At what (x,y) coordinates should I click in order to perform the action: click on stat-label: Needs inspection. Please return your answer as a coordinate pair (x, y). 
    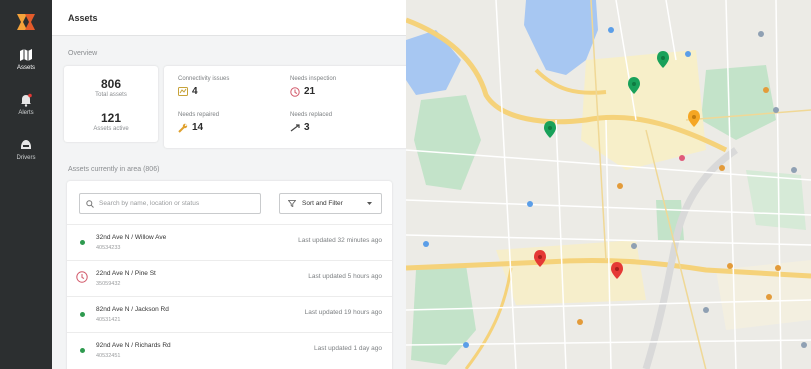
    Looking at the image, I should click on (313, 79).